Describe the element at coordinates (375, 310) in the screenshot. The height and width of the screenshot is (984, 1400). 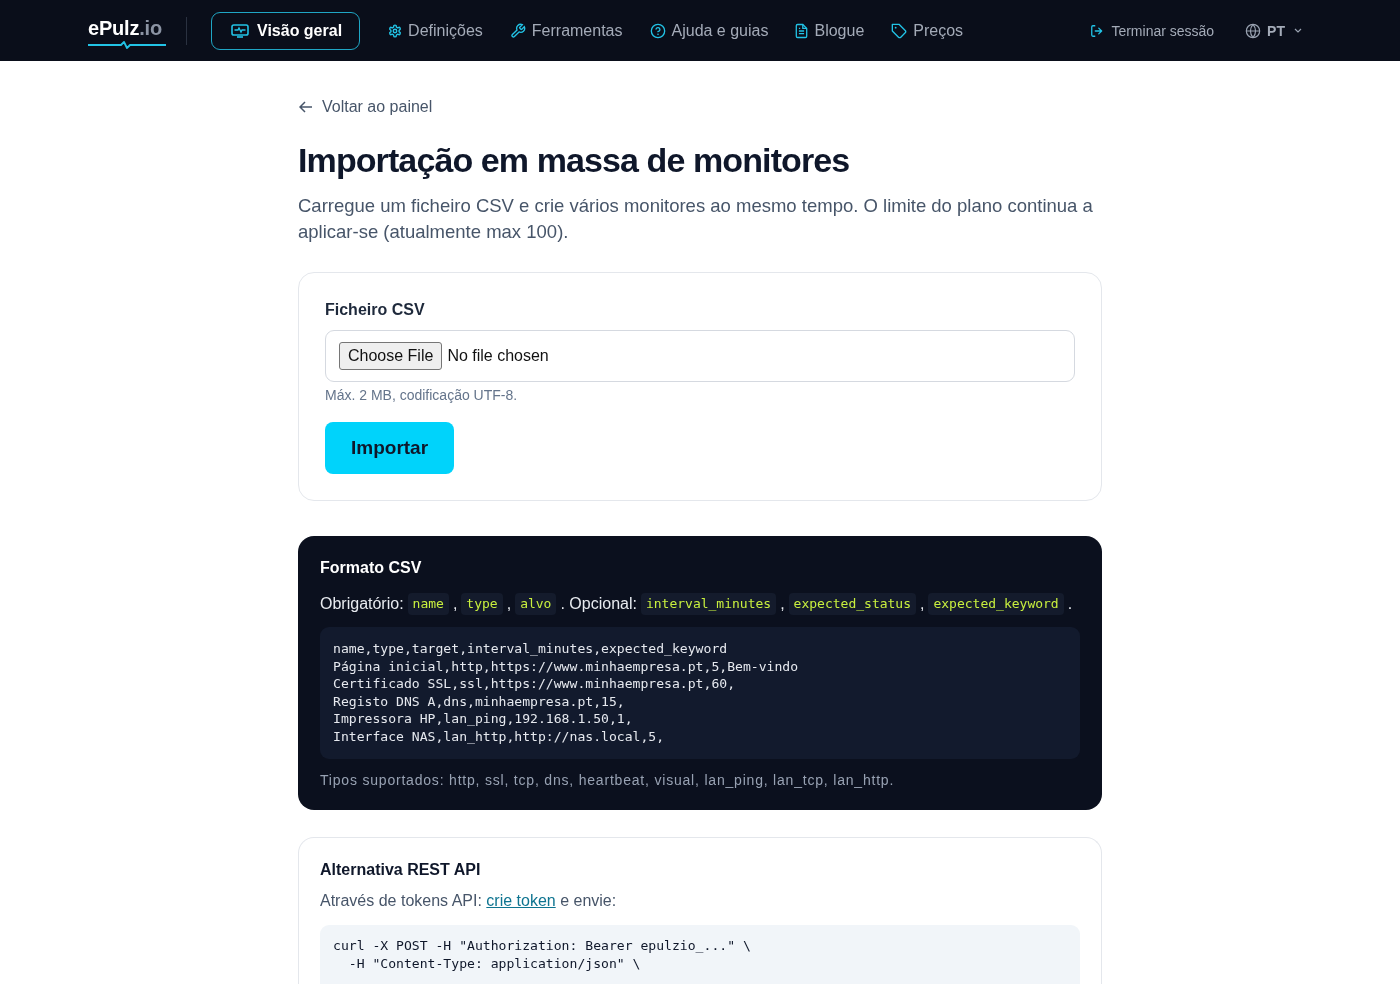
I see `field-label: Ficheiro CSV` at that location.